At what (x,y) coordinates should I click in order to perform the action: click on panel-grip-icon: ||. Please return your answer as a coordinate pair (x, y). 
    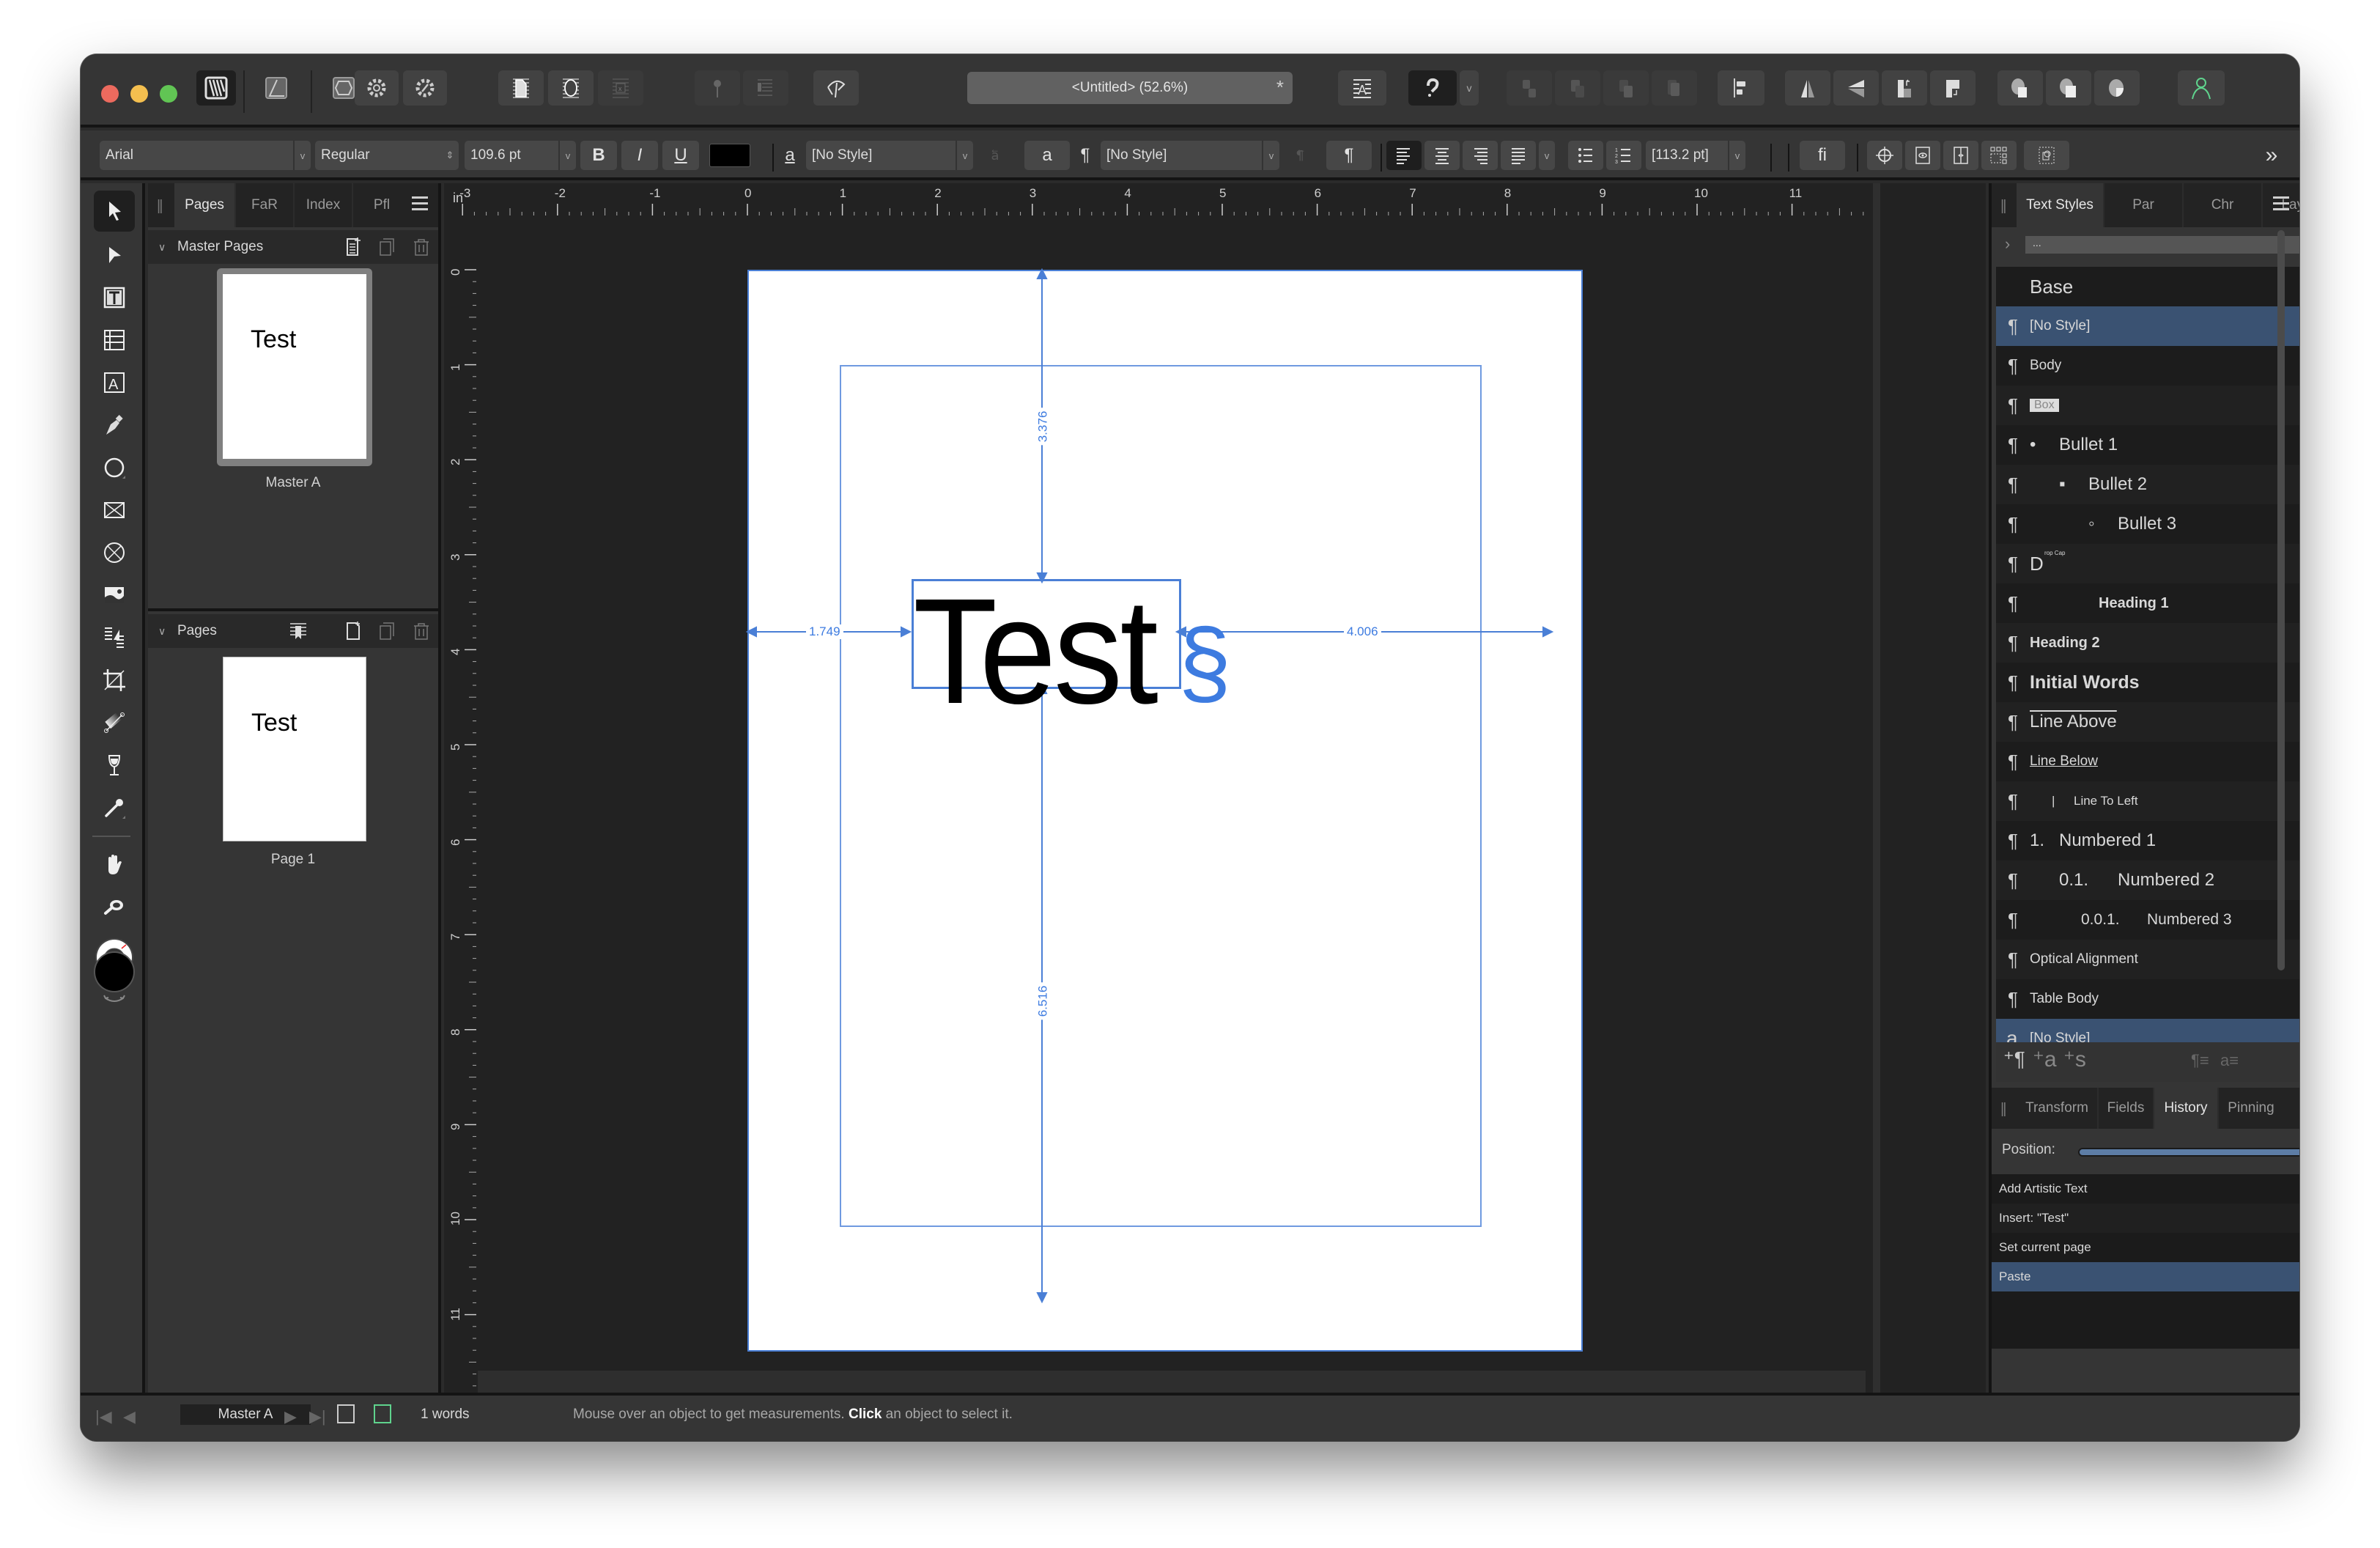
    Looking at the image, I should click on (160, 206).